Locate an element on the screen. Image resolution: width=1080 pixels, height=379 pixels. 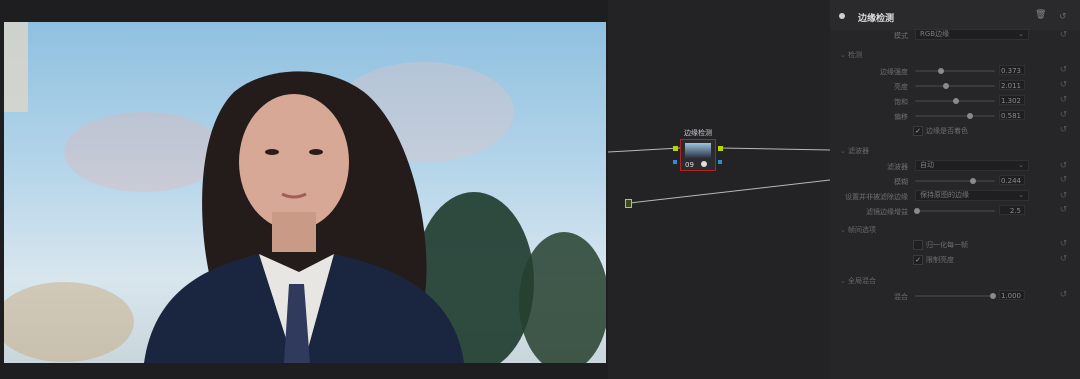
edge-strength-label: 边缘强度 is located at coordinates (894, 72).